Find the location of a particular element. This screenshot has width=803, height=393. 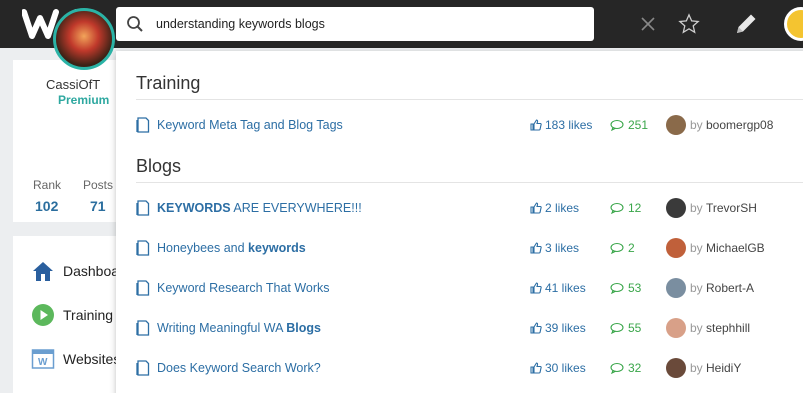

likes-count: 30 likes is located at coordinates (558, 368).